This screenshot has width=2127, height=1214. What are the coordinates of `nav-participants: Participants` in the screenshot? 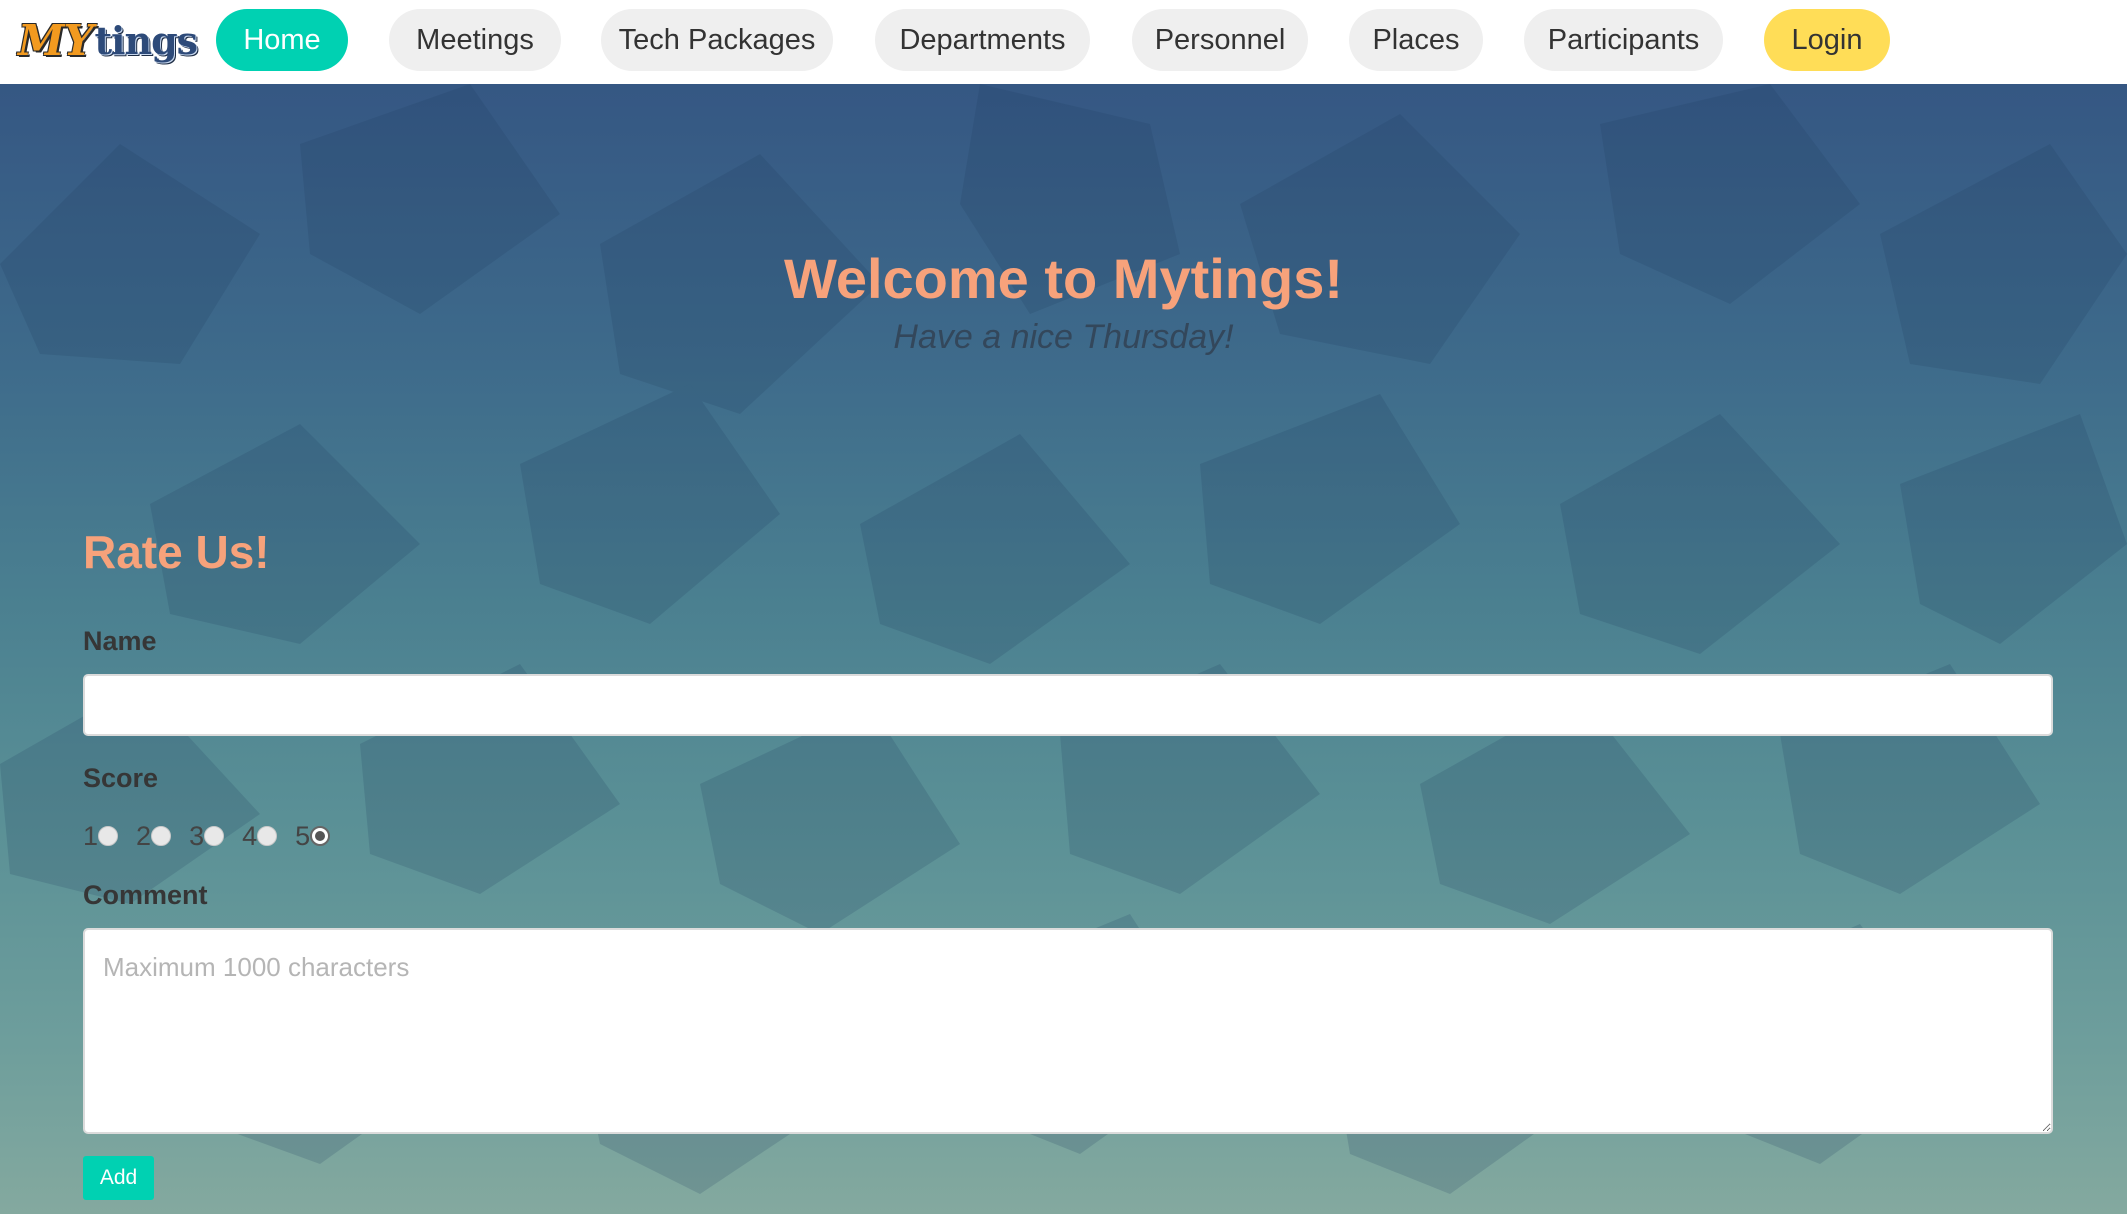 It's located at (1623, 40).